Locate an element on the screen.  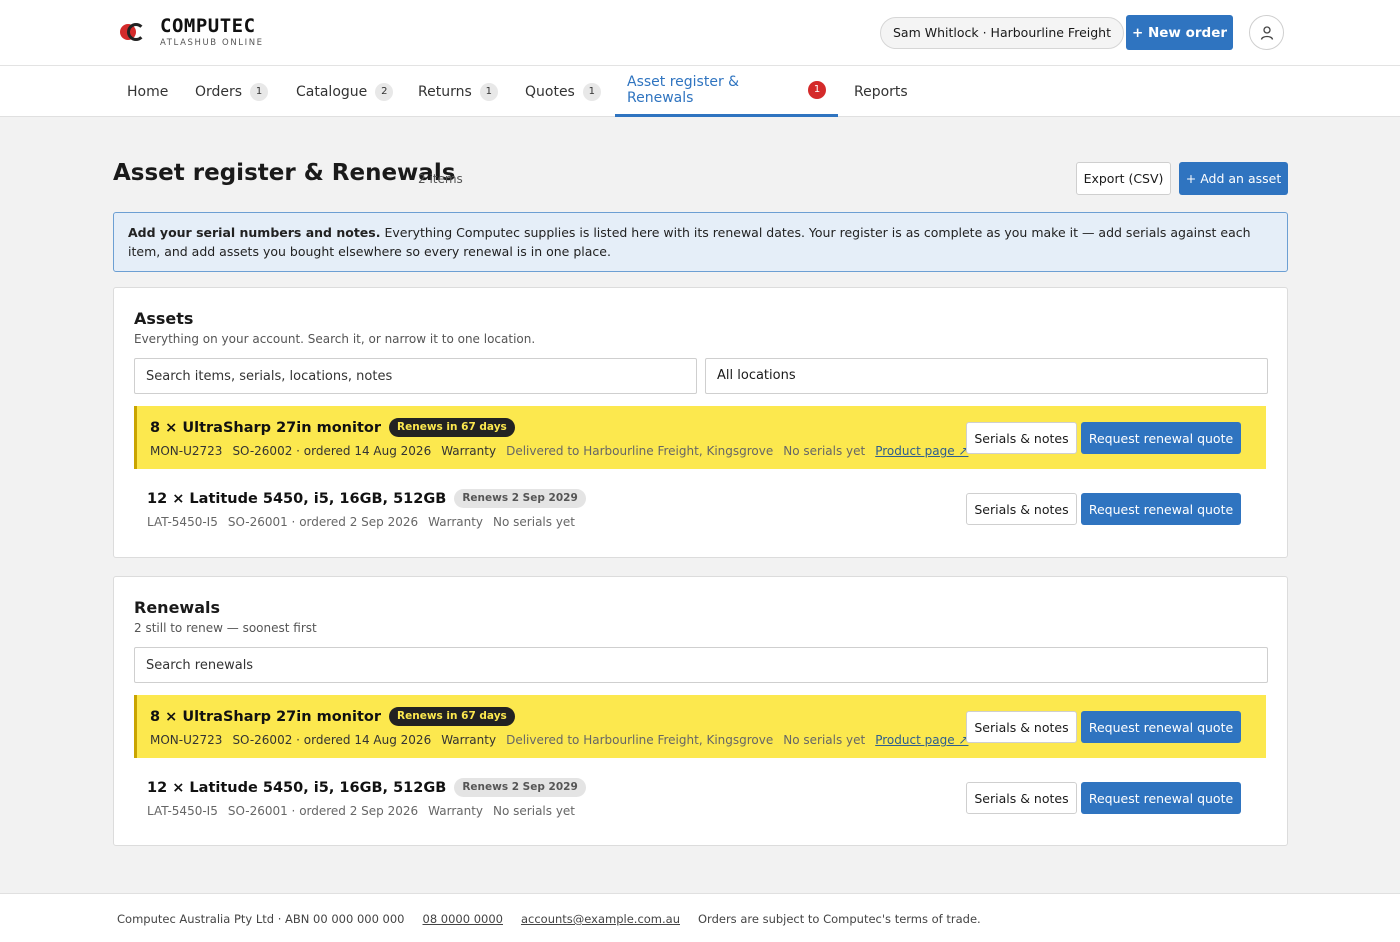
tab-reports: Reports is located at coordinates (881, 91).